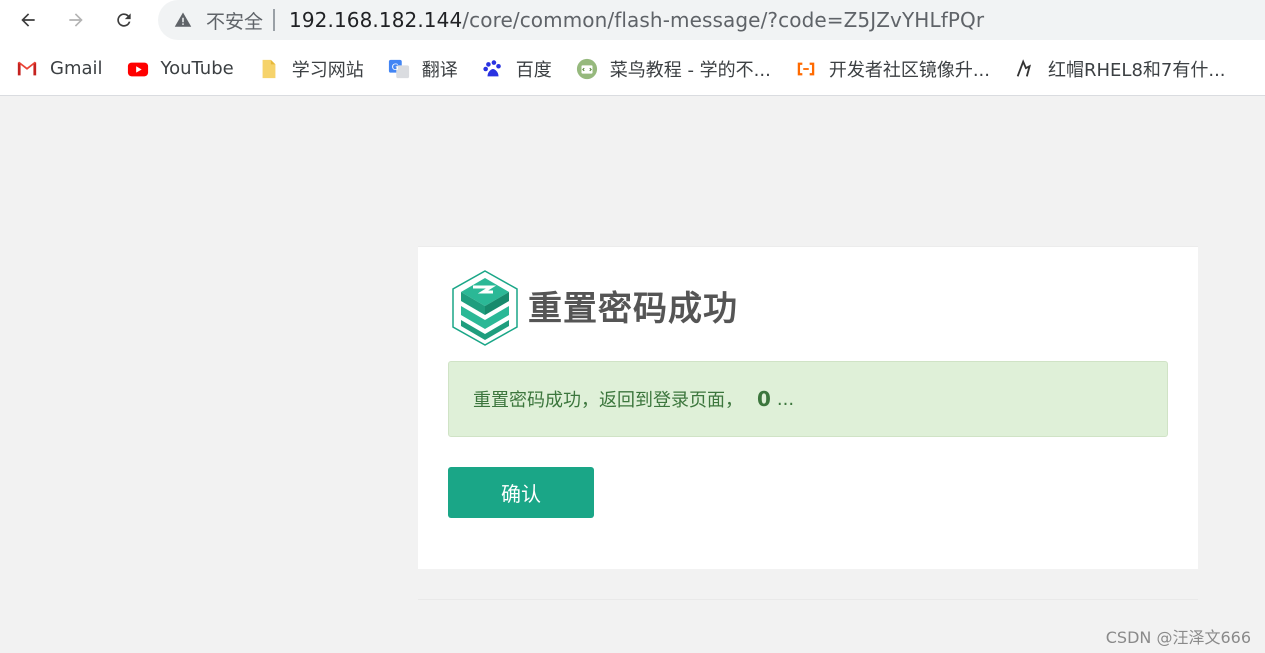 The height and width of the screenshot is (653, 1265). I want to click on youtube-icon, so click(138, 69).